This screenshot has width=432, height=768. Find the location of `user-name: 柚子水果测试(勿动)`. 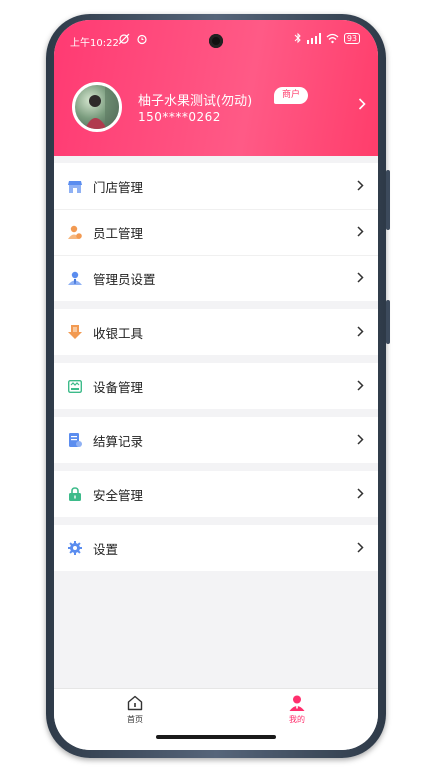

user-name: 柚子水果测试(勿动) is located at coordinates (195, 101).